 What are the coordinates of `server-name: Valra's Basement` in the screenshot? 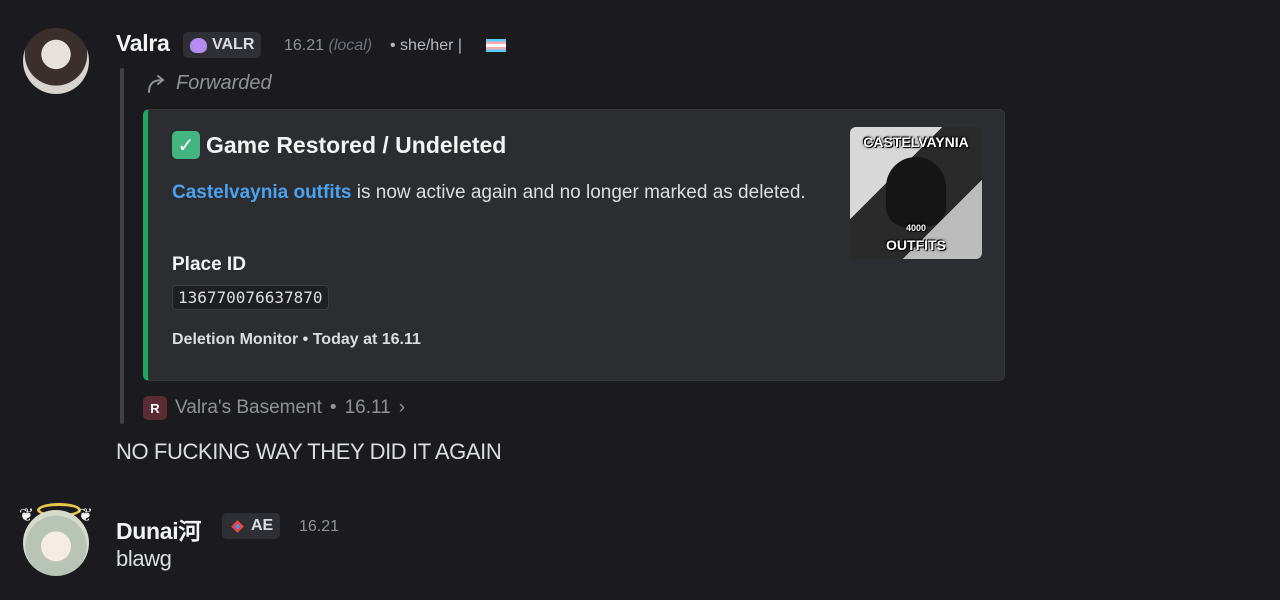 It's located at (248, 407).